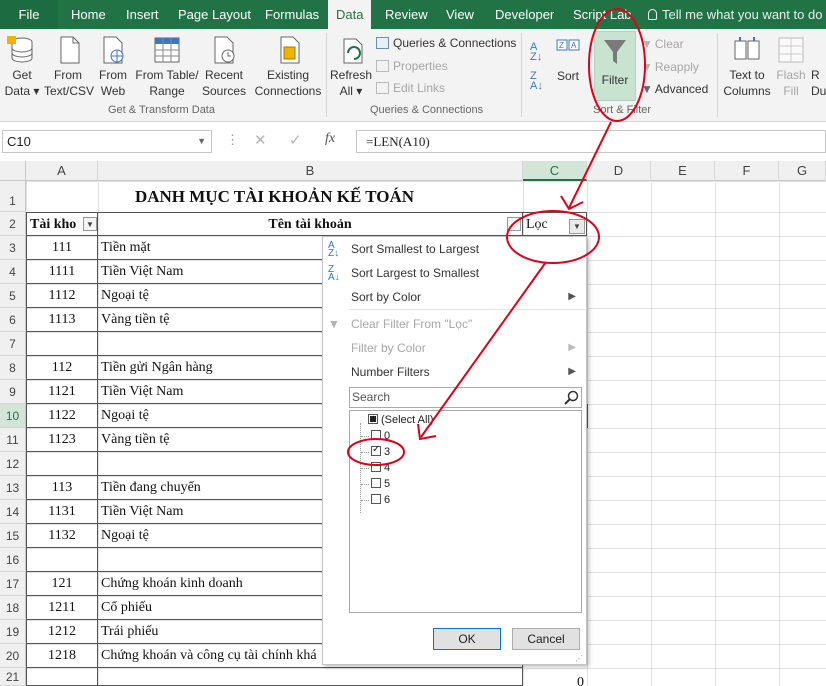 The width and height of the screenshot is (826, 686). What do you see at coordinates (13, 196) in the screenshot?
I see `row-header: 1` at bounding box center [13, 196].